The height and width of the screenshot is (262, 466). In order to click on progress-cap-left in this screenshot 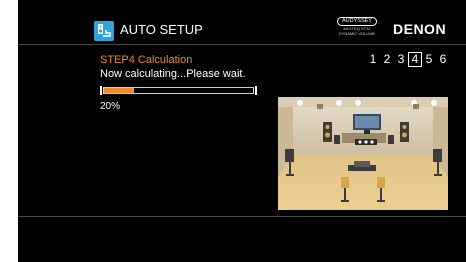, I will do `click(101, 90)`.